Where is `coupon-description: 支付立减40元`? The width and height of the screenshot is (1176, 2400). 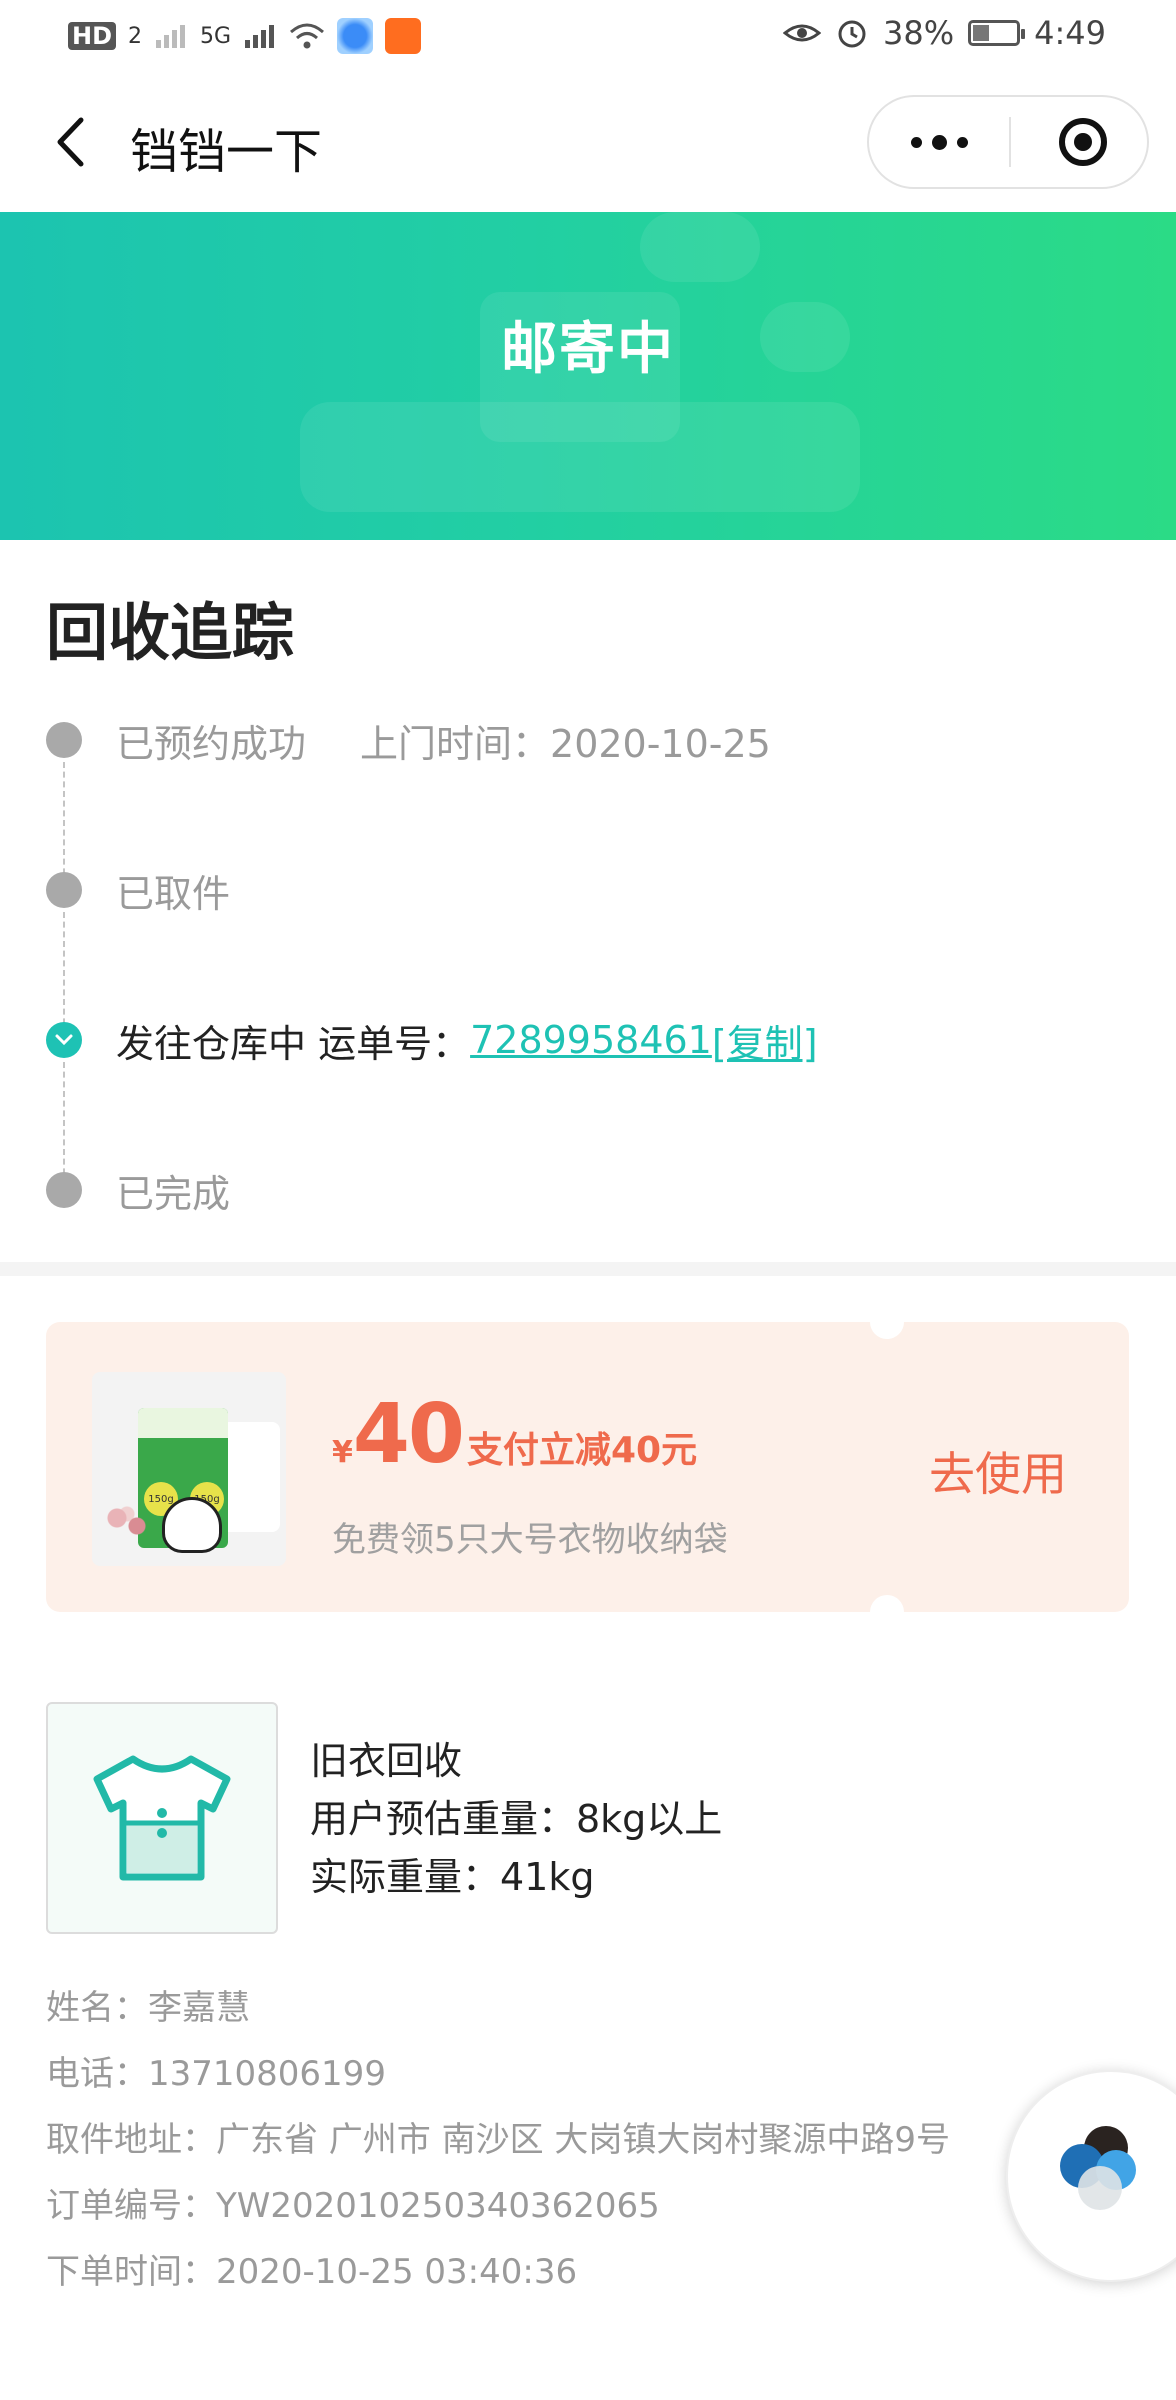 coupon-description: 支付立减40元 is located at coordinates (582, 1450).